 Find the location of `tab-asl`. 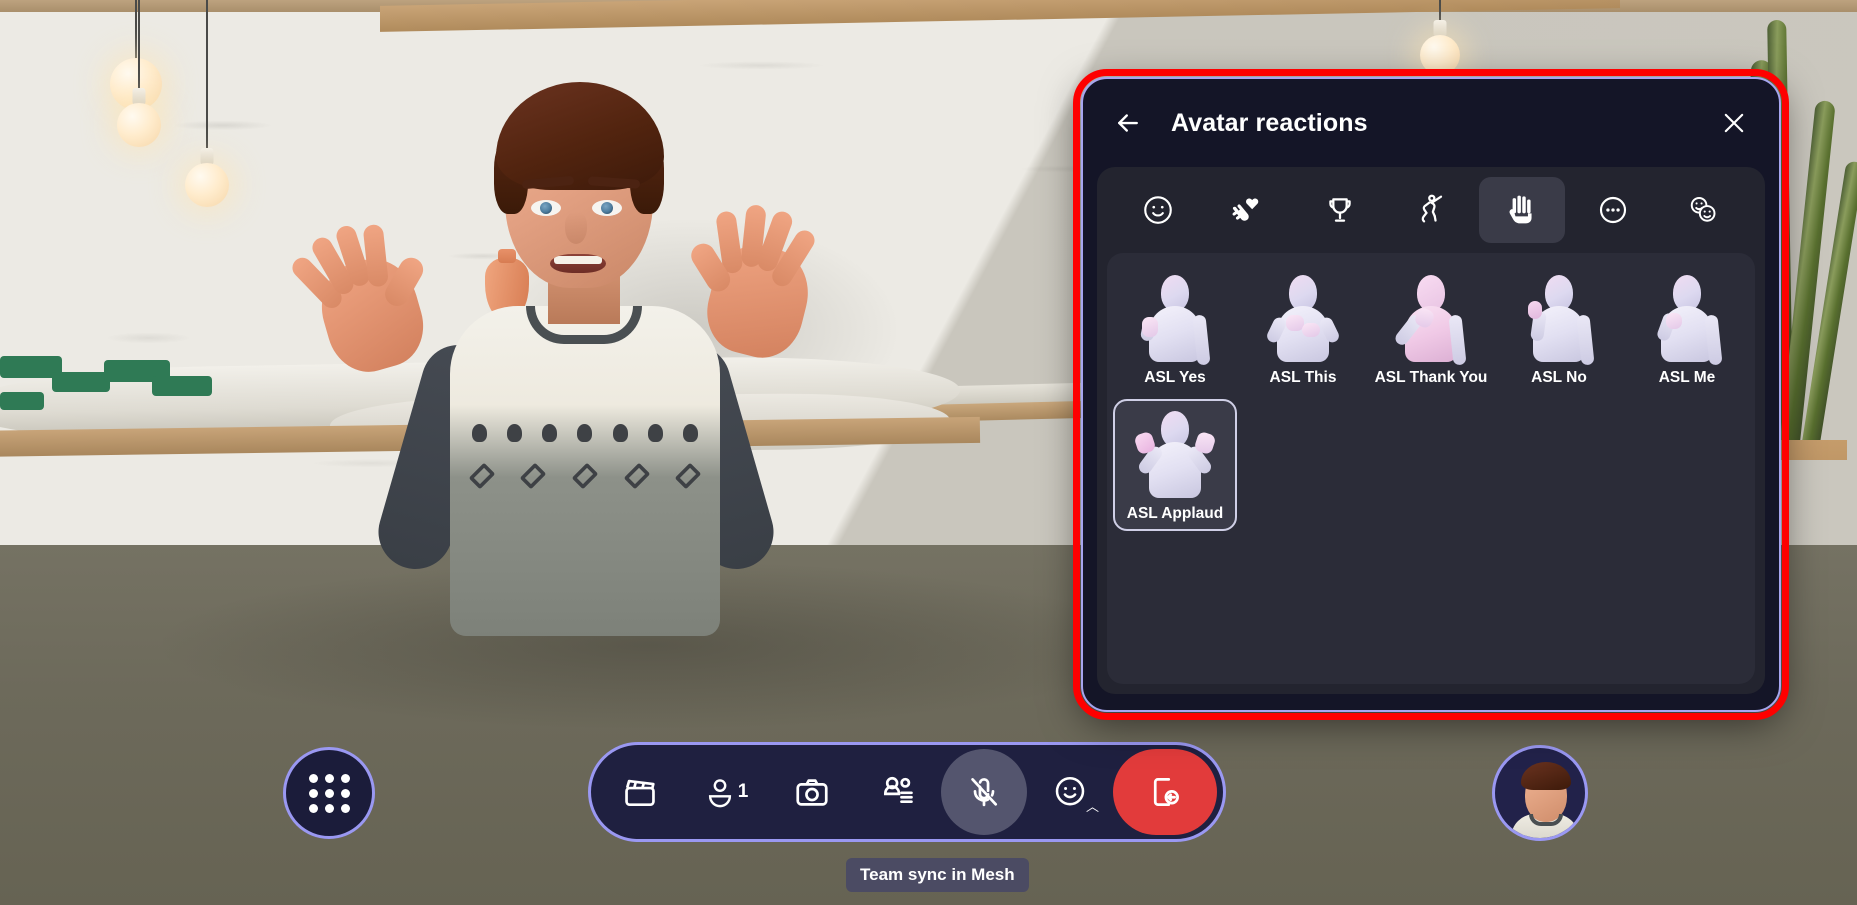

tab-asl is located at coordinates (1521, 210).